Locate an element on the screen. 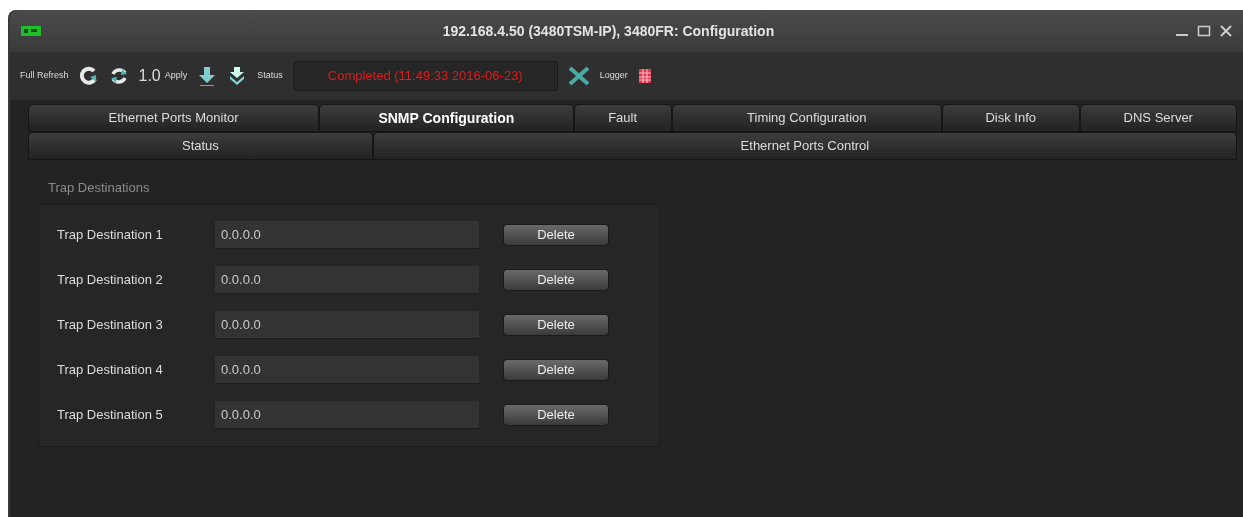 The height and width of the screenshot is (517, 1243). close-icon is located at coordinates (1226, 31).